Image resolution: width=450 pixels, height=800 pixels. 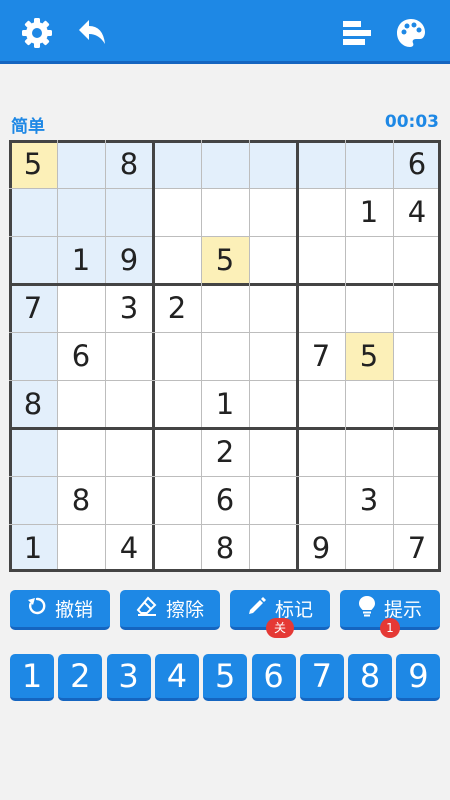 I want to click on notes-button: 标记 关, so click(x=280, y=614).